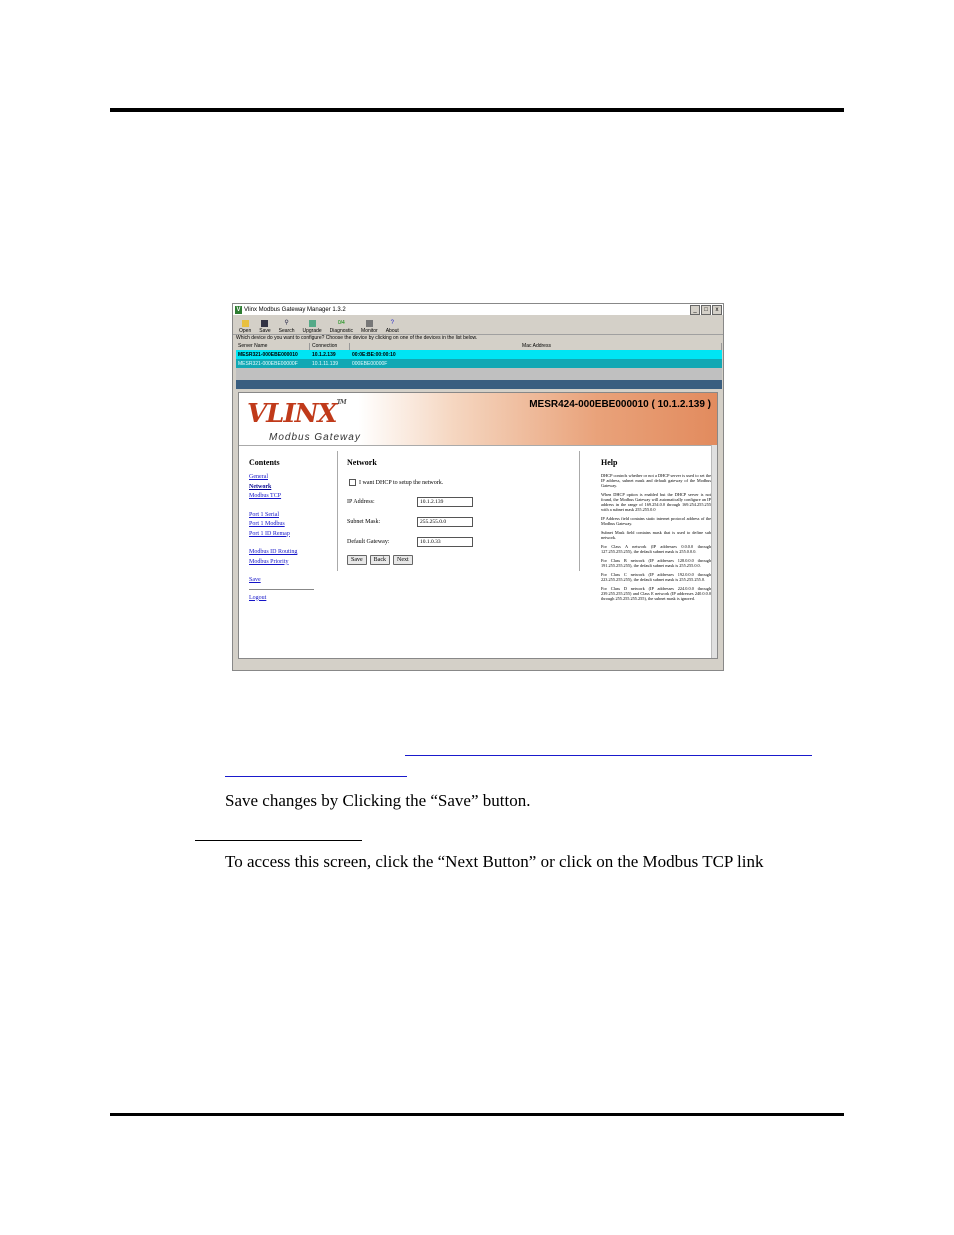 The height and width of the screenshot is (1235, 954). Describe the element at coordinates (284, 479) in the screenshot. I see `nav-general: General` at that location.